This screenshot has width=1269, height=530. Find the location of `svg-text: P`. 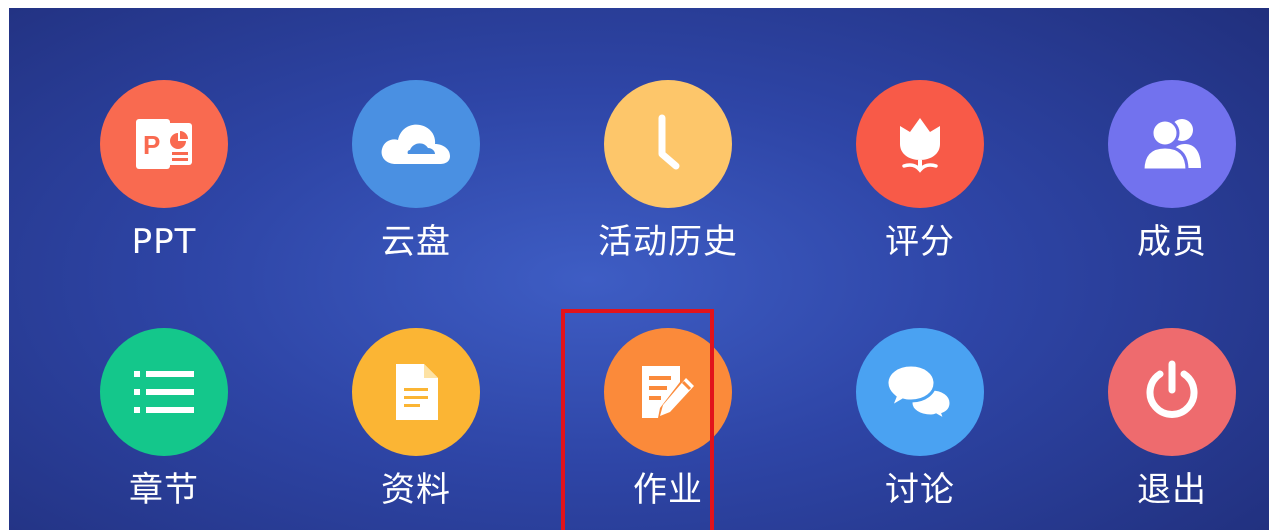

svg-text: P is located at coordinates (151, 145).